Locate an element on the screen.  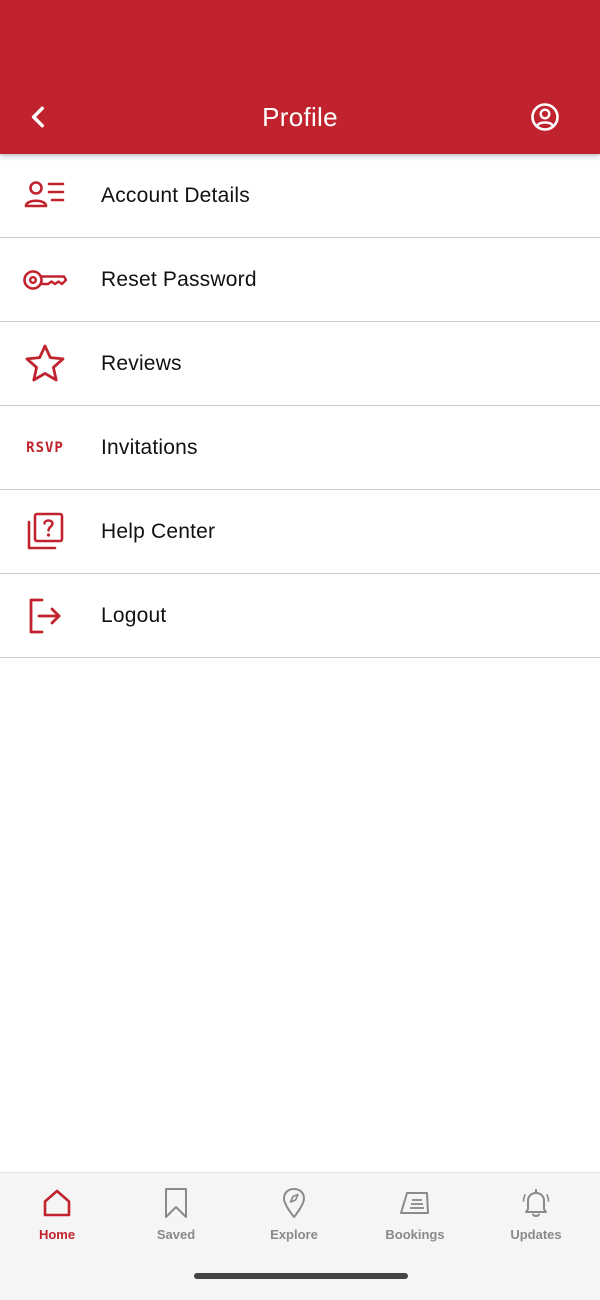
nav-label: Updates is located at coordinates (536, 1234).